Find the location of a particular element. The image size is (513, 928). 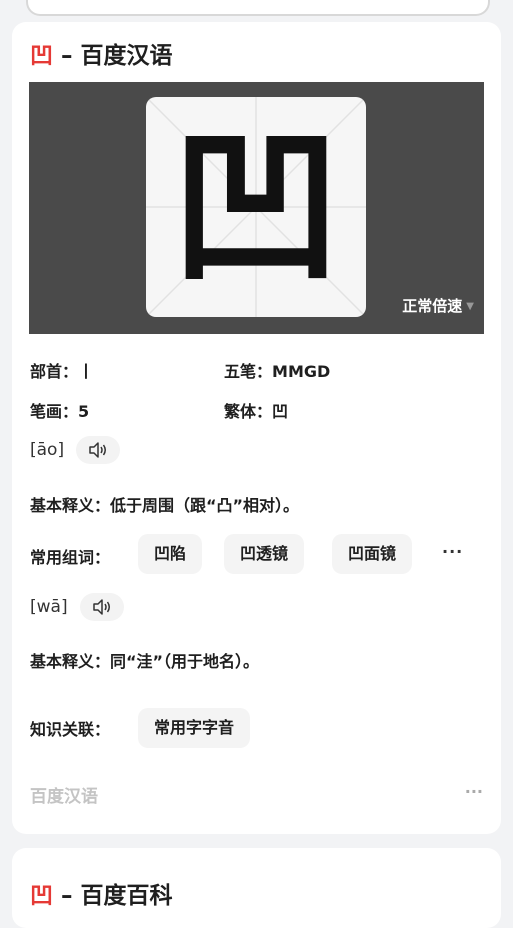

definition: 基本释义：同“洼”（用于地名）。 is located at coordinates (145, 661).